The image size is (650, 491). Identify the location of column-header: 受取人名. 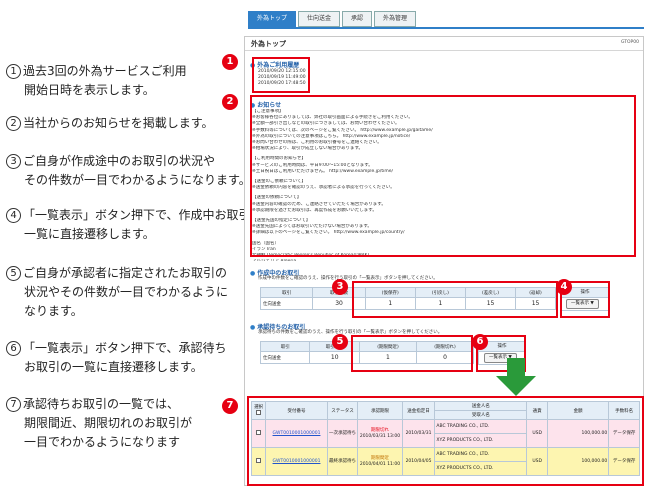
(481, 415).